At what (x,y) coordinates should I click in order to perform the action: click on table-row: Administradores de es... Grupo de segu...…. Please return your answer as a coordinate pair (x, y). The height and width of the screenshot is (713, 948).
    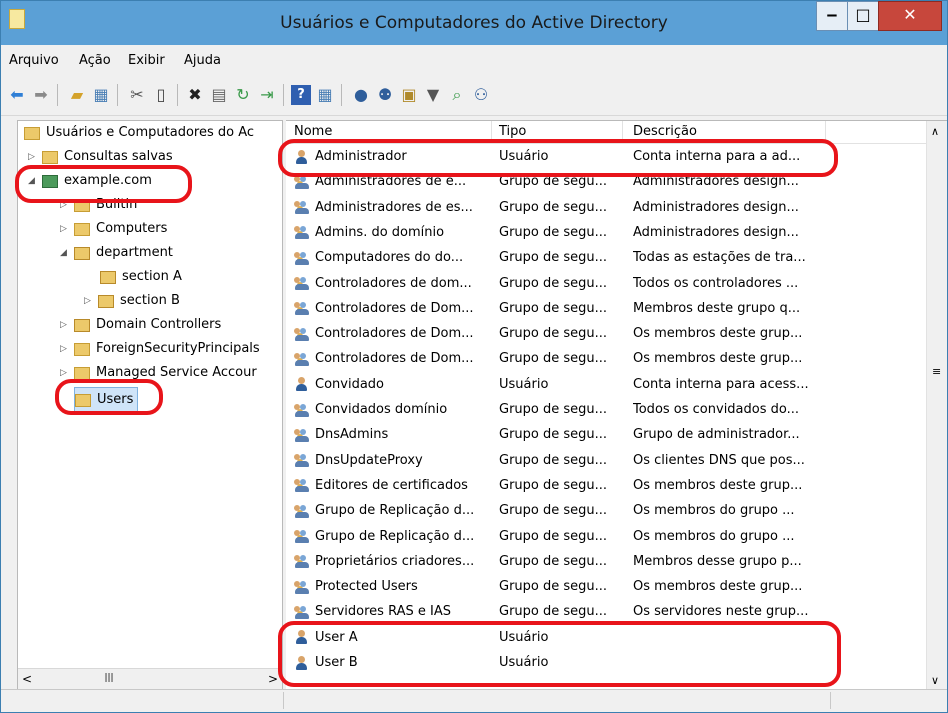
    Looking at the image, I should click on (556, 207).